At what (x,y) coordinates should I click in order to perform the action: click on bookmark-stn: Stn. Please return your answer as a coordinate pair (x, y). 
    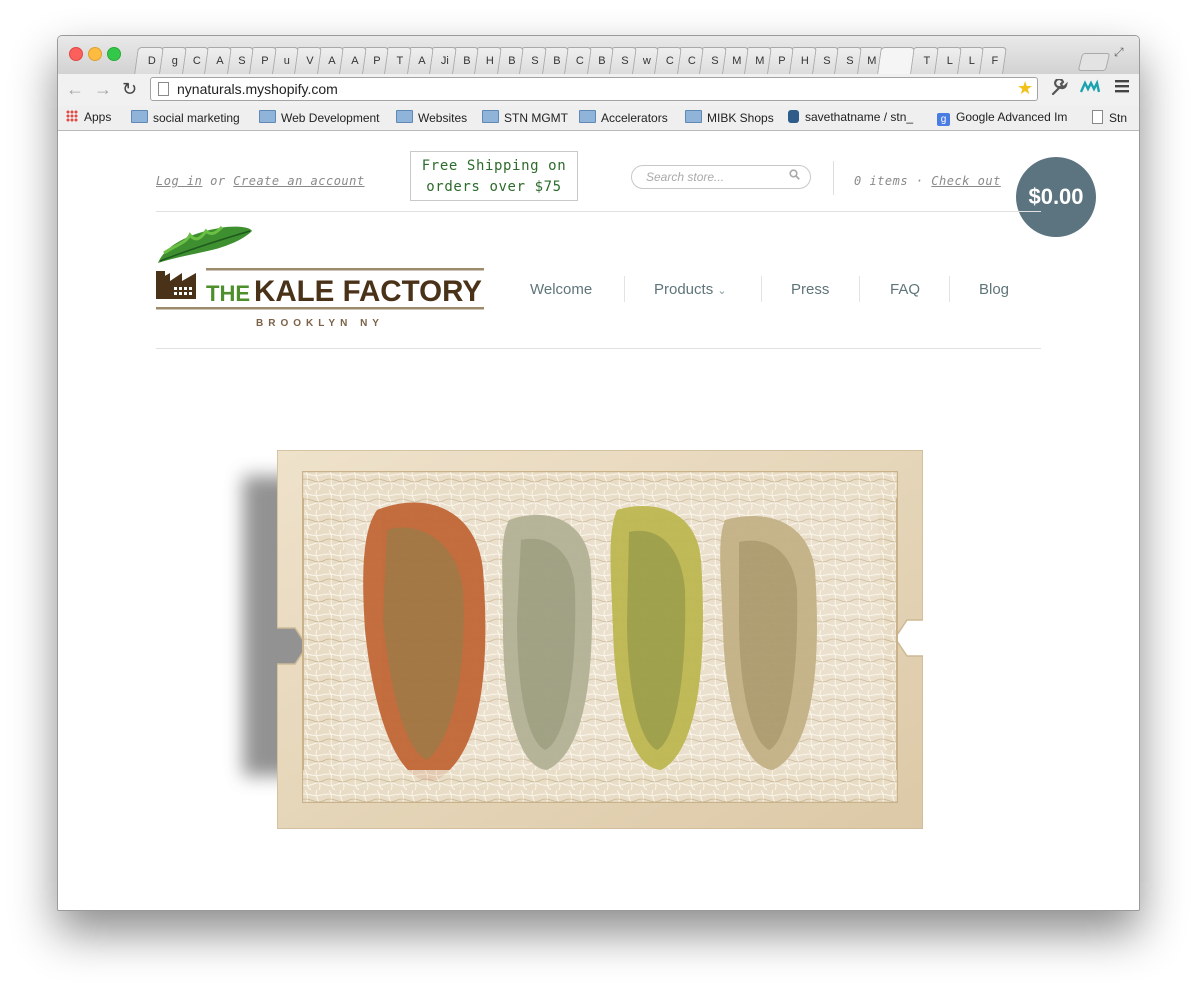
    Looking at the image, I should click on (1109, 117).